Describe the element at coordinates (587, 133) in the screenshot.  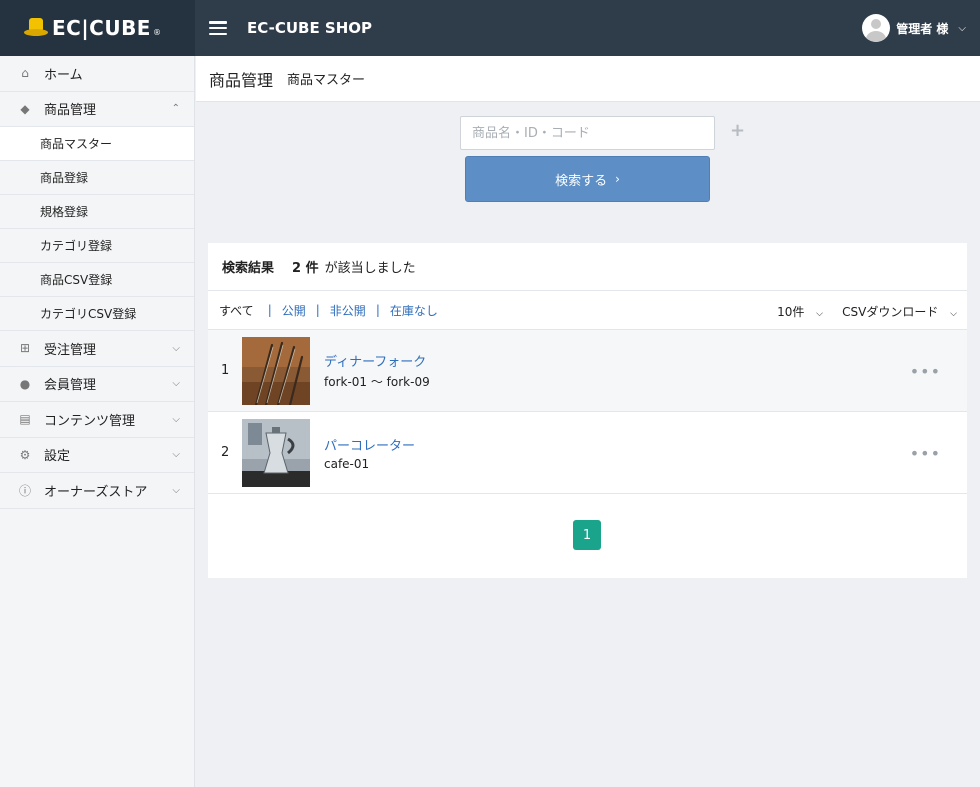
I see `search-input` at that location.